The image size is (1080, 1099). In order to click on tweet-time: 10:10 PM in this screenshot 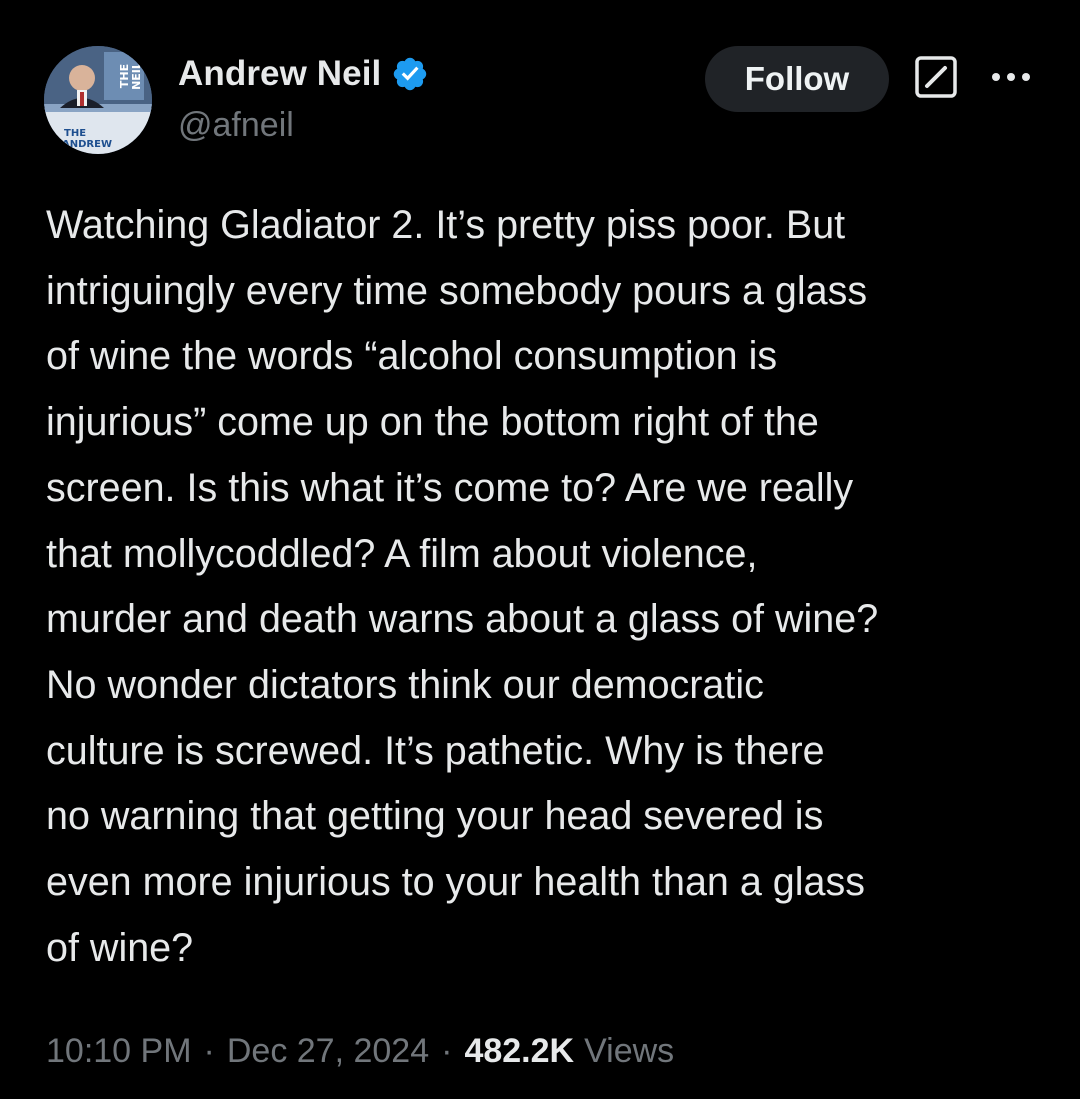, I will do `click(119, 1051)`.